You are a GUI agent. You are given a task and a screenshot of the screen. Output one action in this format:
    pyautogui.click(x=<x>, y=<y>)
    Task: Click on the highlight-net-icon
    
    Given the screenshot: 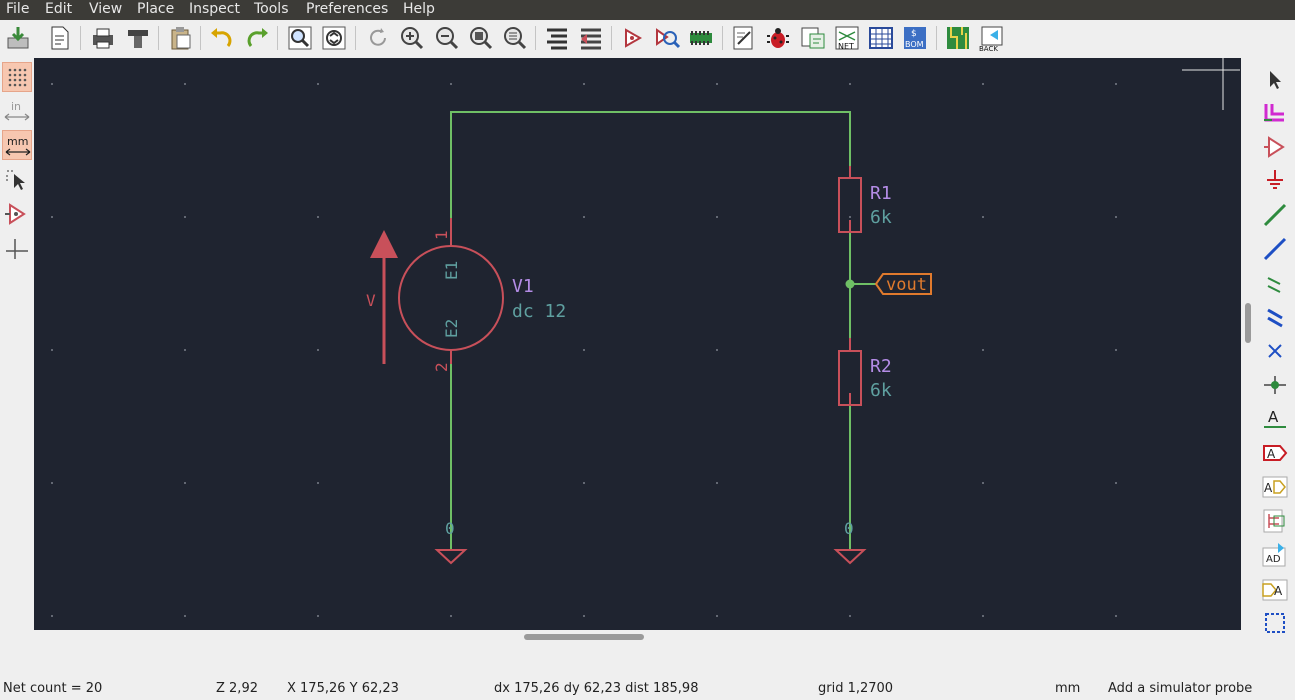 What is the action you would take?
    pyautogui.click(x=1275, y=113)
    